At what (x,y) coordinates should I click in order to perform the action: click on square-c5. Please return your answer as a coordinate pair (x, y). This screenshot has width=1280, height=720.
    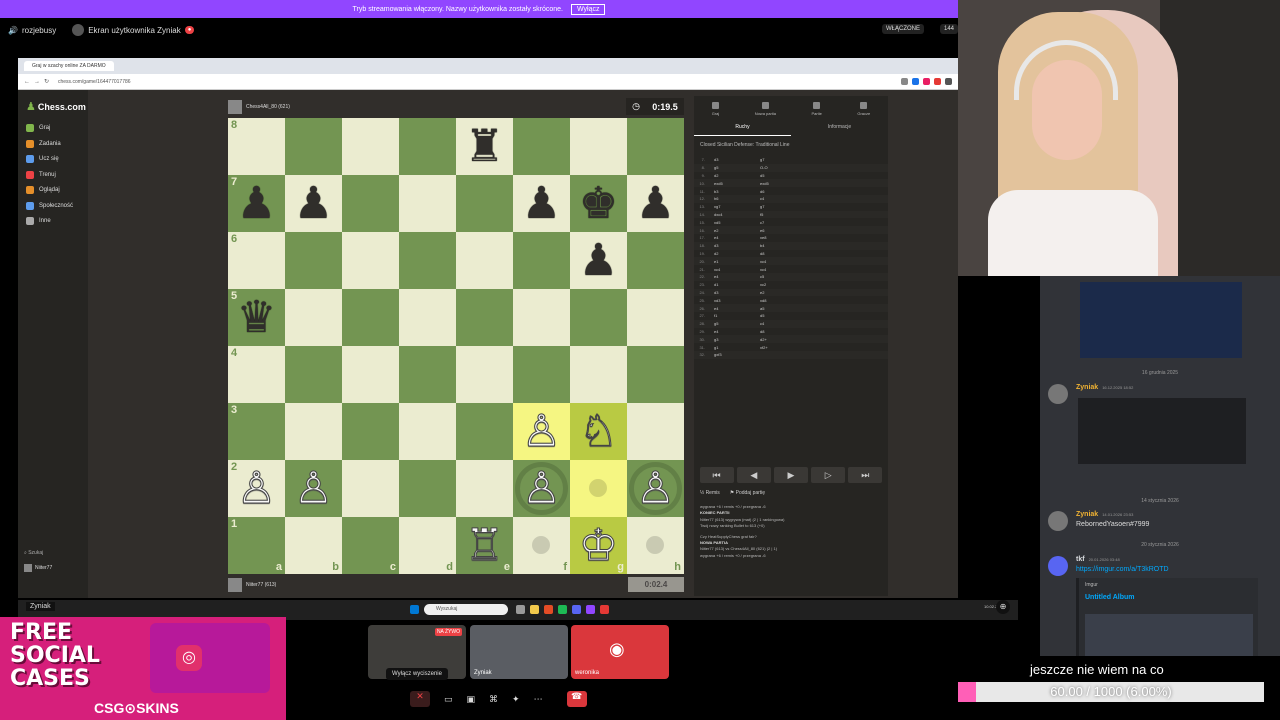
    Looking at the image, I should click on (370, 317).